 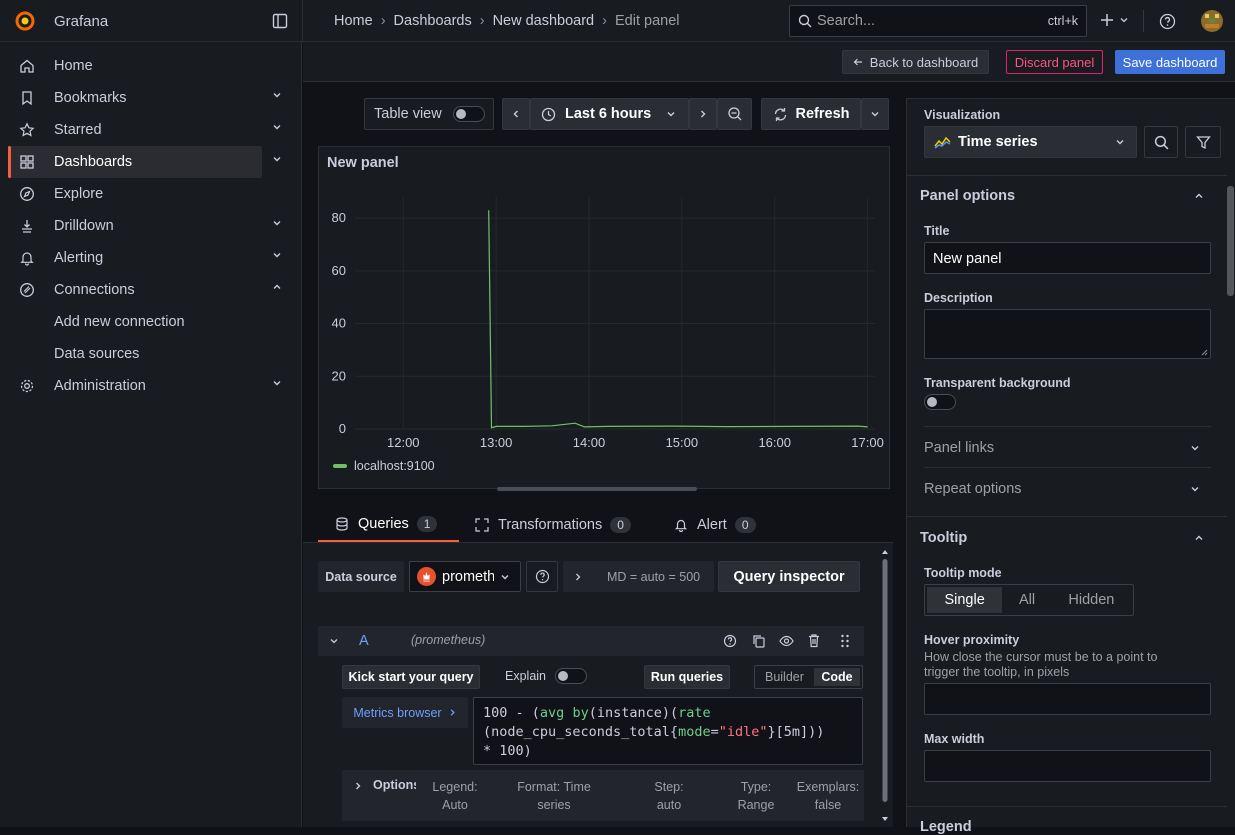 I want to click on sidebar-item-starred: Starred, so click(x=144, y=130).